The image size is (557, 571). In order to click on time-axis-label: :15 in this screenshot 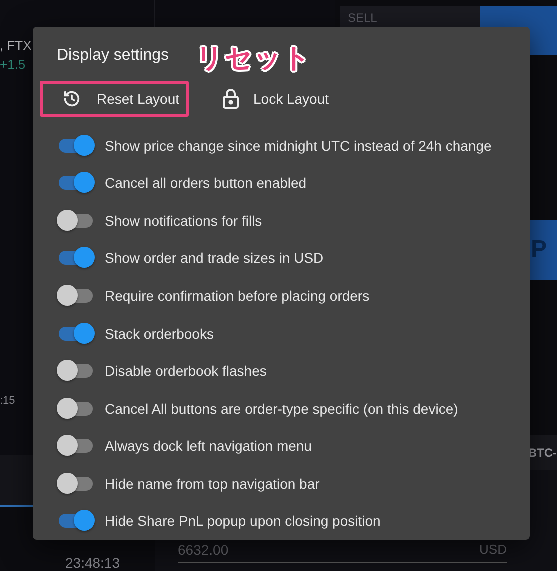, I will do `click(8, 401)`.